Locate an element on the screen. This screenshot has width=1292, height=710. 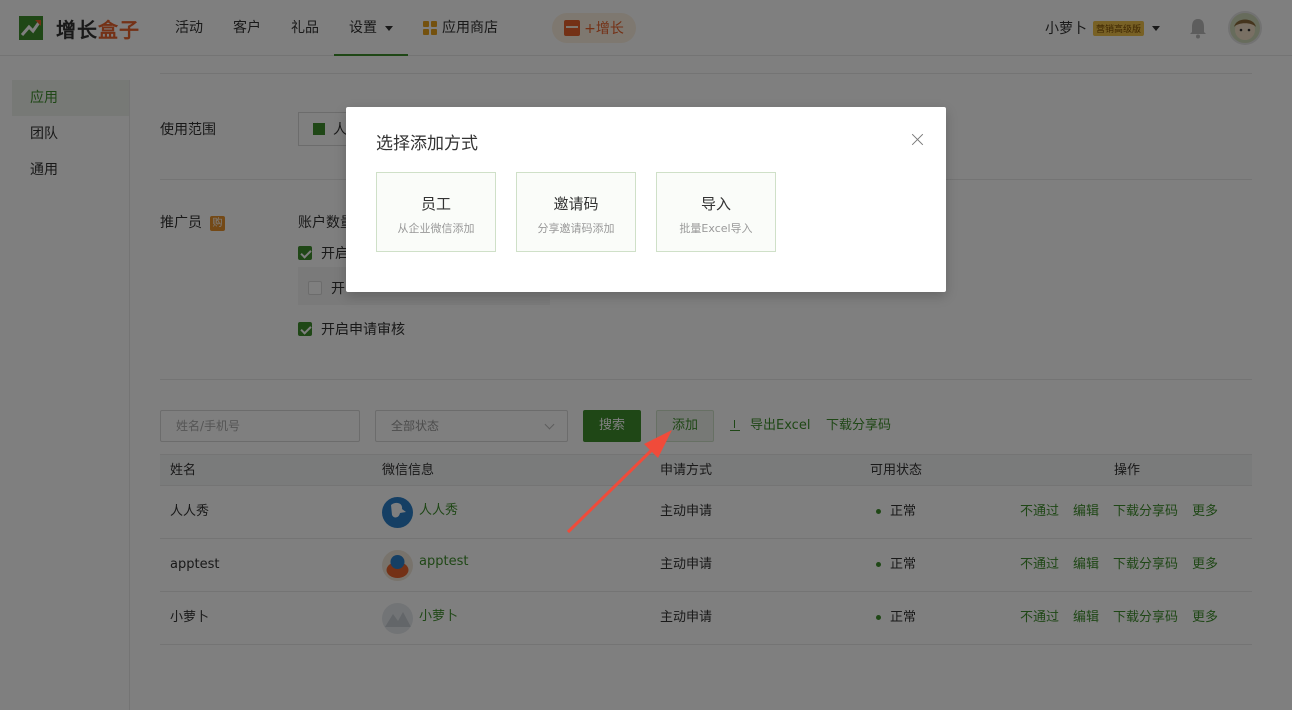
option-title: 邀请码 is located at coordinates (576, 204).